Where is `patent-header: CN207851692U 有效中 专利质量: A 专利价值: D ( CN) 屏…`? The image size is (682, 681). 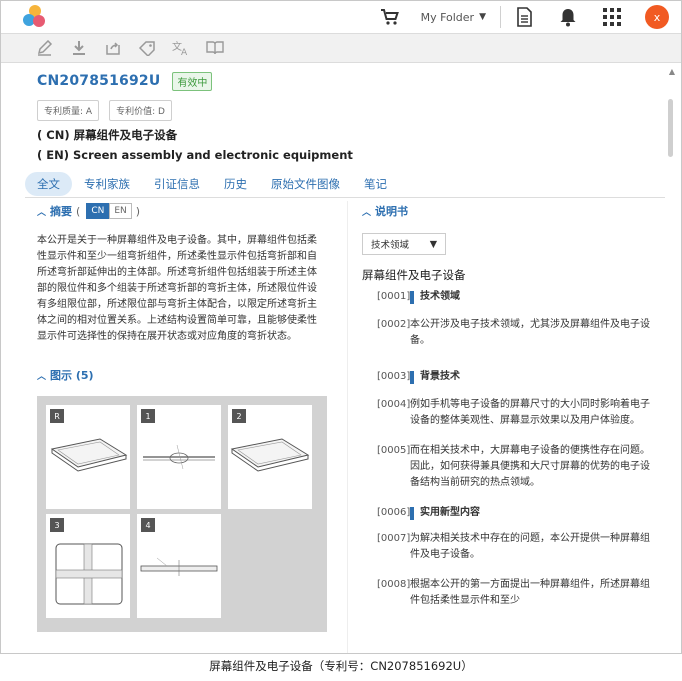 patent-header: CN207851692U 有效中 专利质量: A 专利价值: D ( CN) 屏… is located at coordinates (341, 112).